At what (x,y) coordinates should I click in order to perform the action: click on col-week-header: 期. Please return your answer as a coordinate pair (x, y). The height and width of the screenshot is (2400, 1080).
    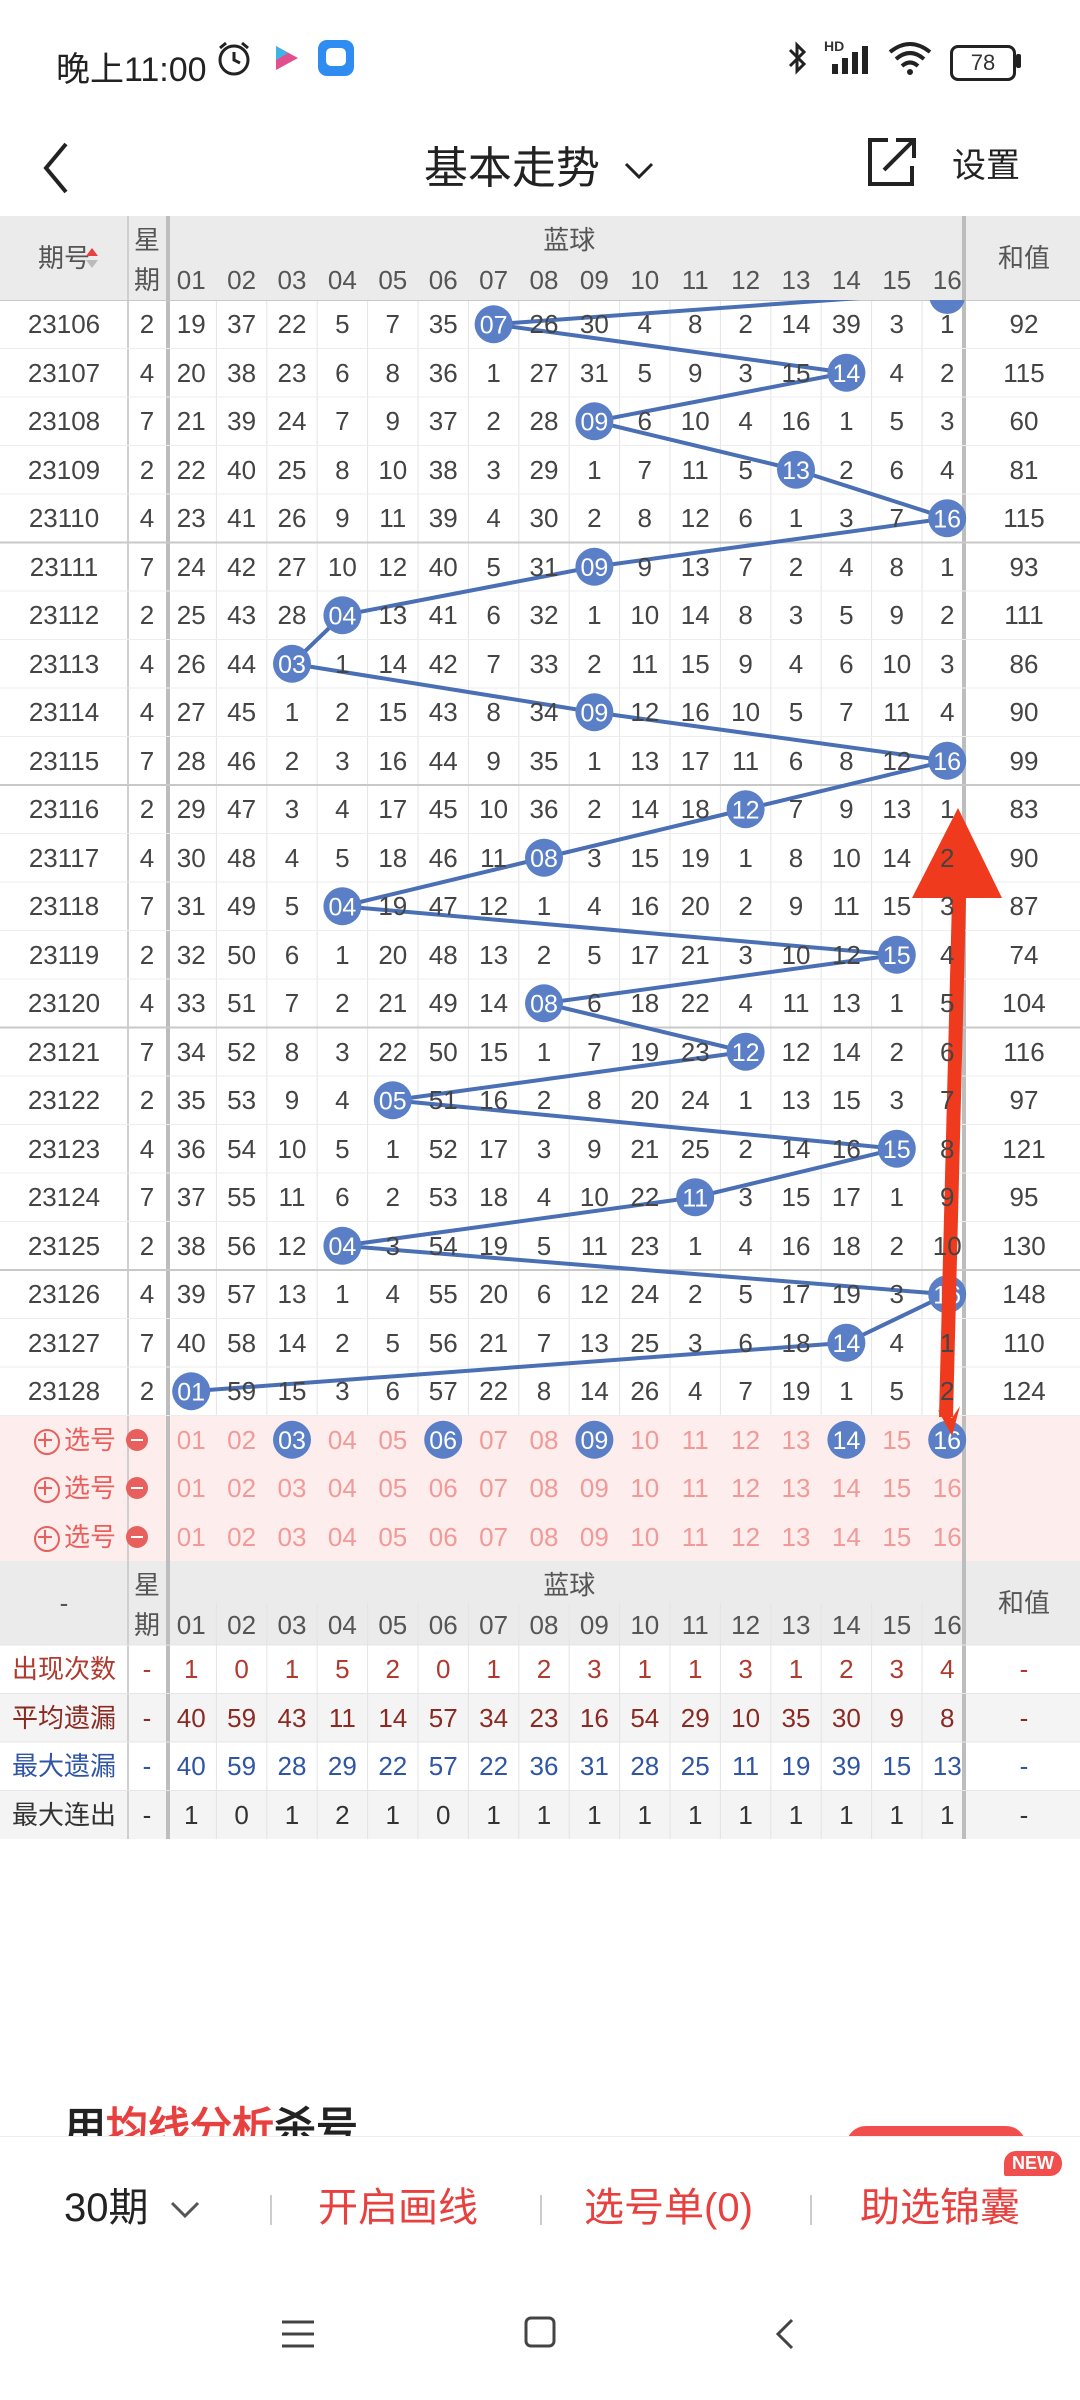
    Looking at the image, I should click on (146, 1625).